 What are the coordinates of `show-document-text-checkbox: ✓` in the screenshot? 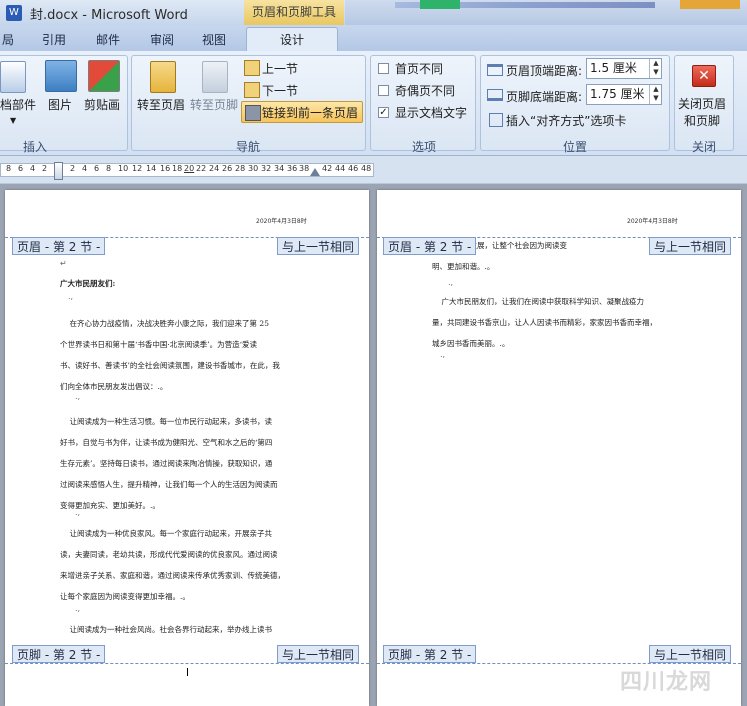 It's located at (383, 112).